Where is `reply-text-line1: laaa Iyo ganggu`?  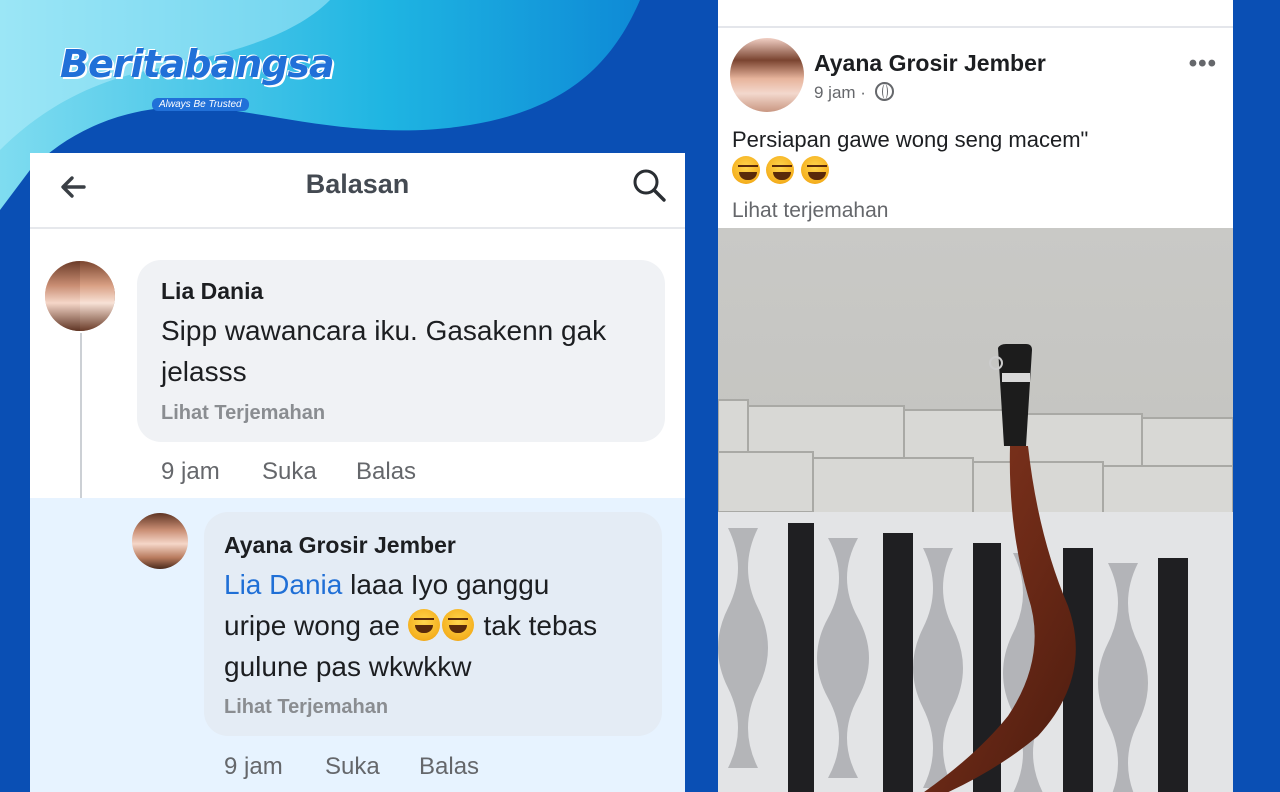 reply-text-line1: laaa Iyo ganggu is located at coordinates (450, 584).